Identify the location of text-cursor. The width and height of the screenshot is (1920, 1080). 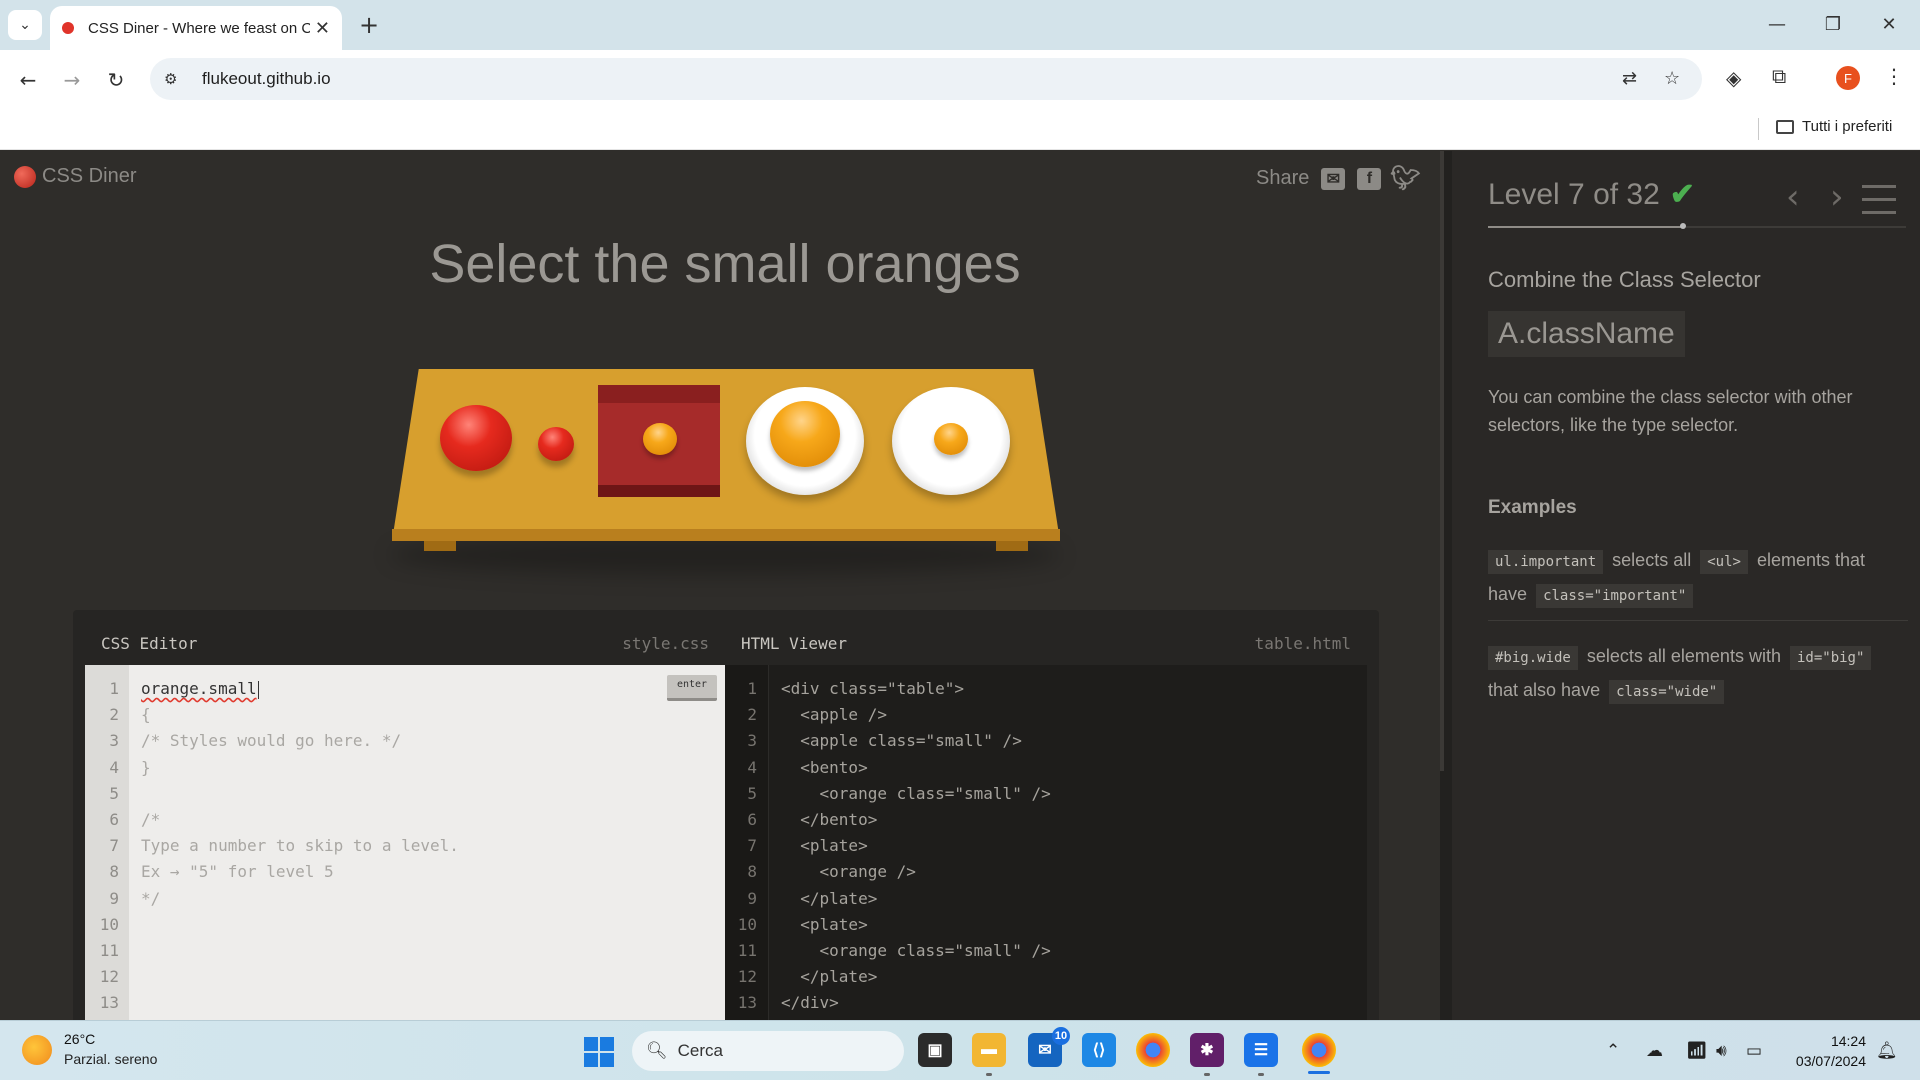
(258, 689).